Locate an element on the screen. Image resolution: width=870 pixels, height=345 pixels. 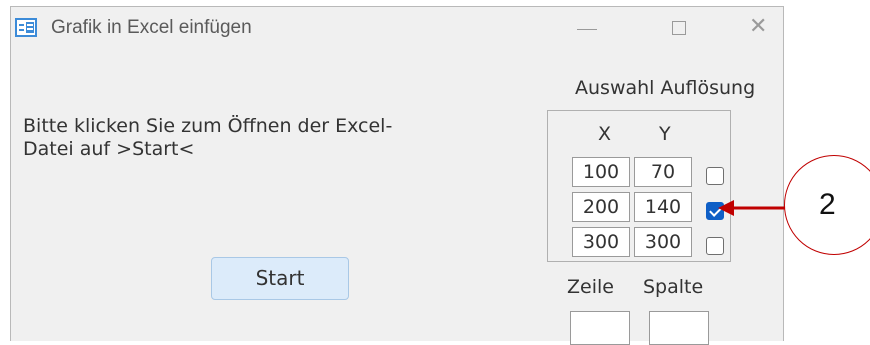
minimize-button is located at coordinates (587, 29).